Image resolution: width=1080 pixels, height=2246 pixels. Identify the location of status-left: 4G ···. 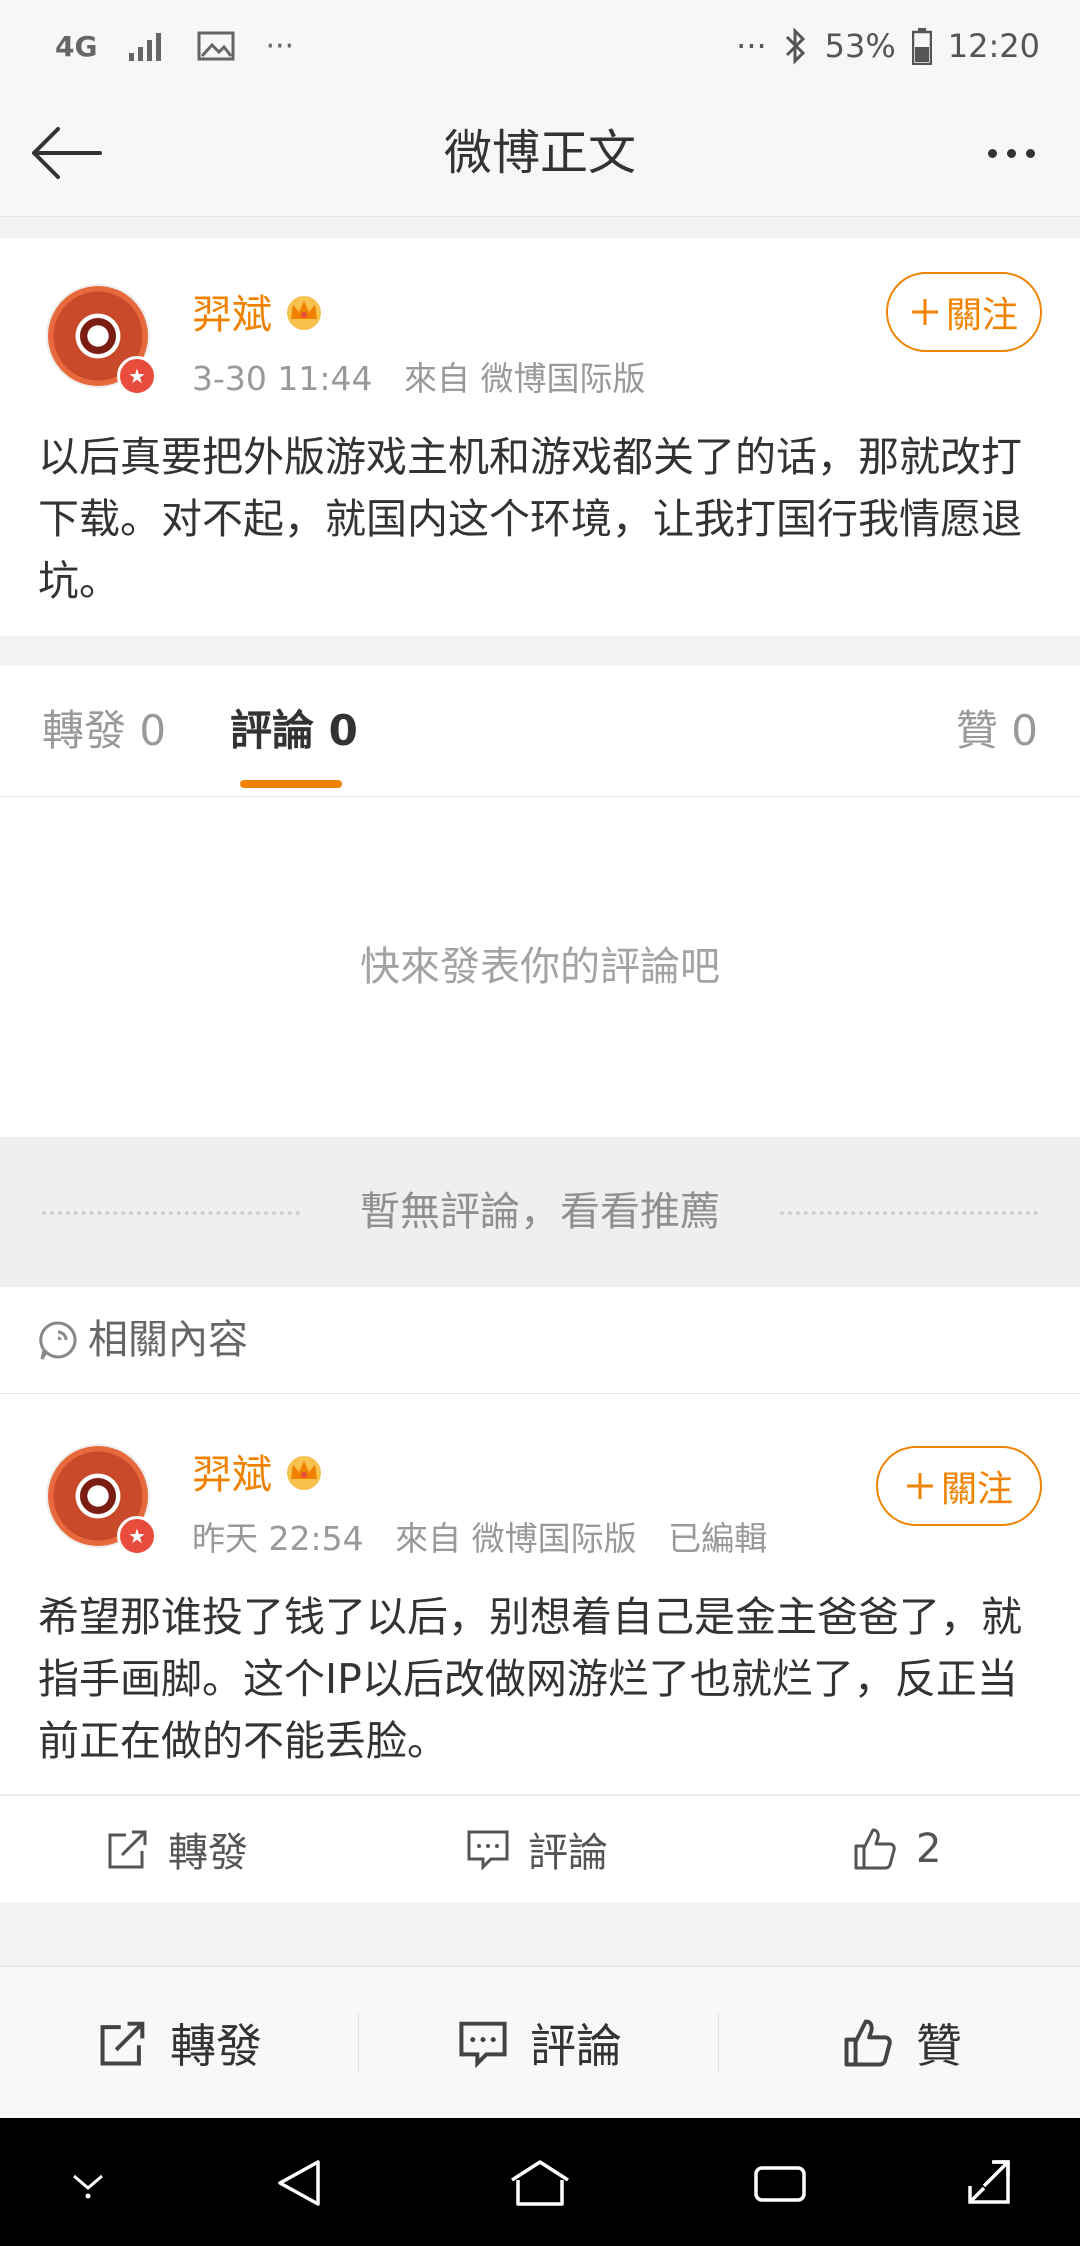
(174, 46).